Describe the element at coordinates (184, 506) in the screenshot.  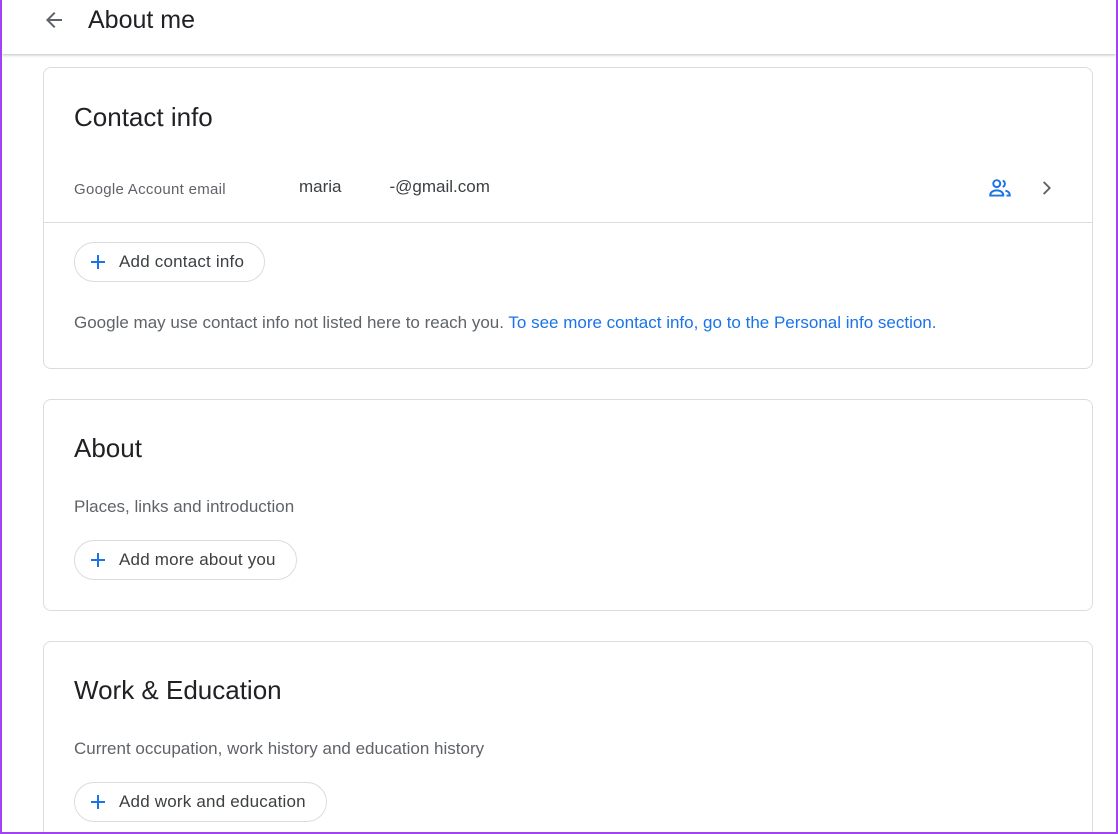
I see `about-subtitle: Places, links and introduction` at that location.